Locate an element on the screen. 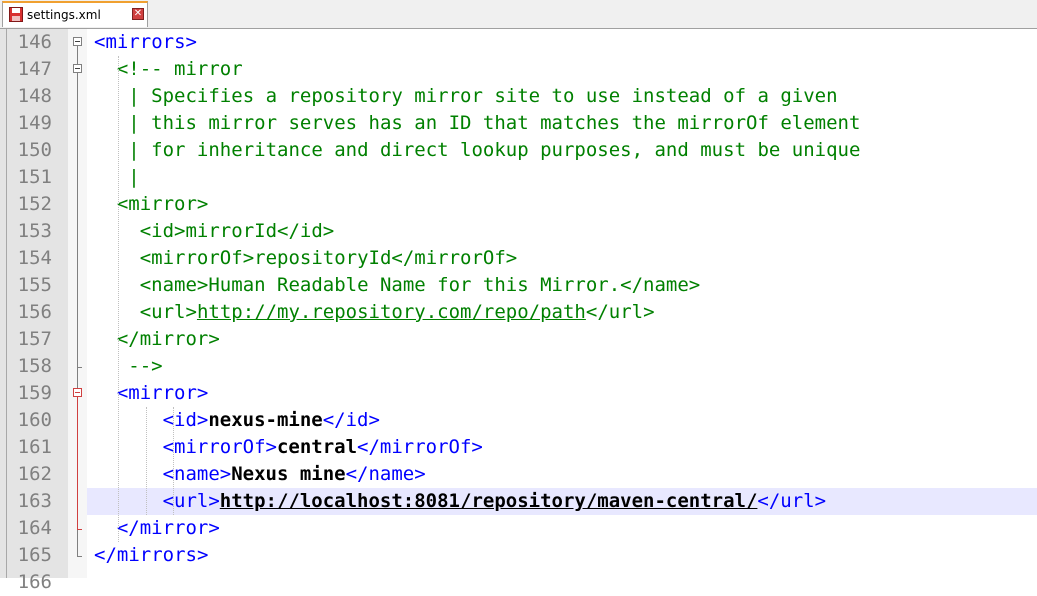 Image resolution: width=1037 pixels, height=596 pixels. code-line: 158 --> is located at coordinates (518, 366).